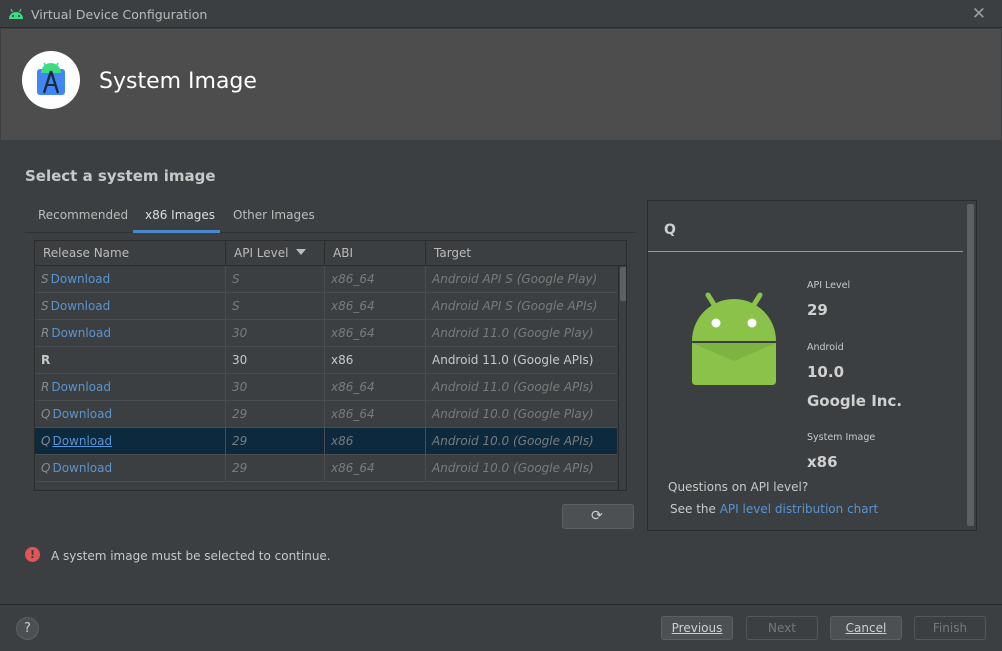 This screenshot has width=1002, height=651. Describe the element at coordinates (979, 14) in the screenshot. I see `close-icon: ✕` at that location.